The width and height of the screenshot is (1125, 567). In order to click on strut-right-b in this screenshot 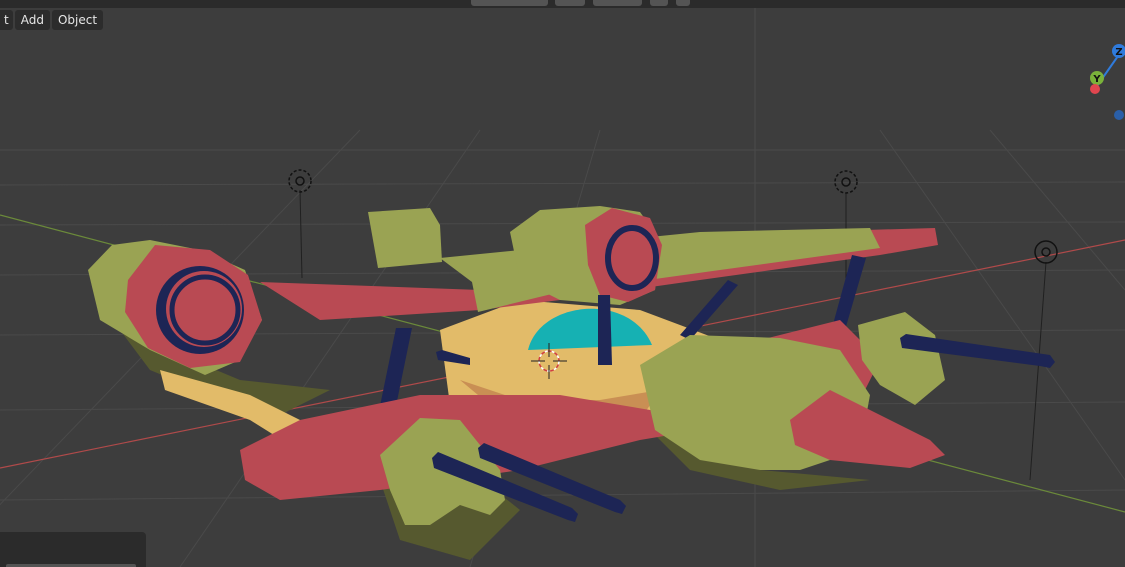, I will do `click(849, 292)`.